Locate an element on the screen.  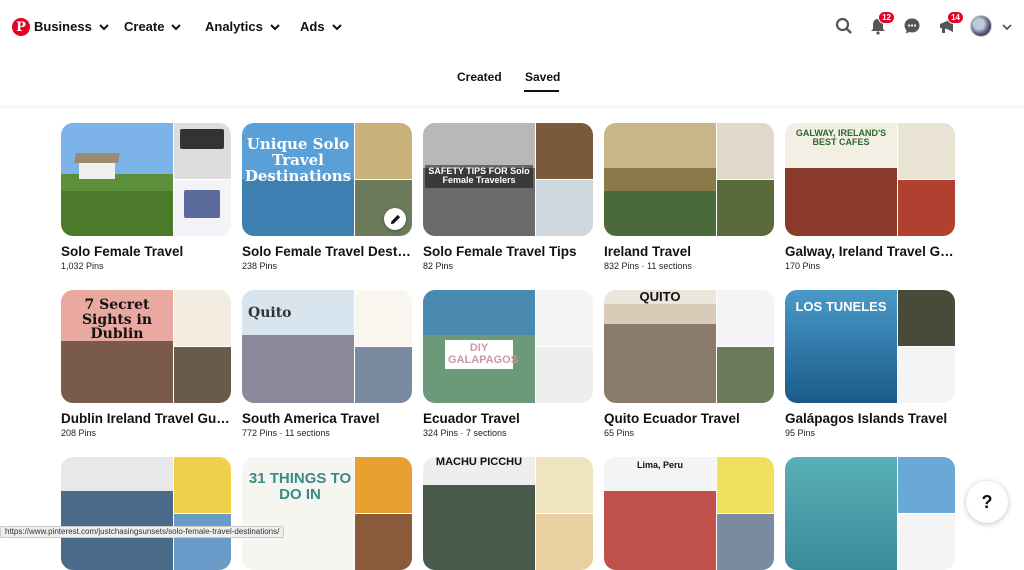
board-pin-count: 324 Pins · 7 sections is located at coordinates (465, 433).